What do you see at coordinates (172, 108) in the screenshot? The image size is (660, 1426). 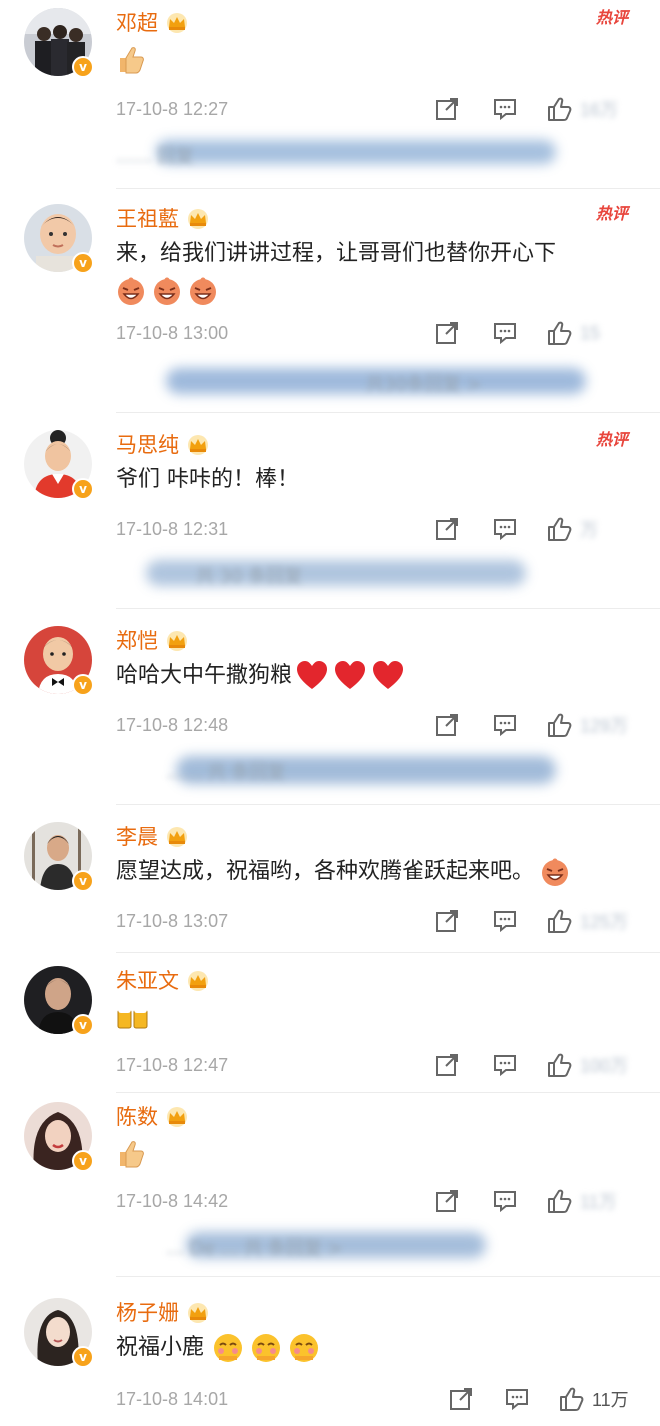 I see `timestamp: 17-10-8 12:27` at bounding box center [172, 108].